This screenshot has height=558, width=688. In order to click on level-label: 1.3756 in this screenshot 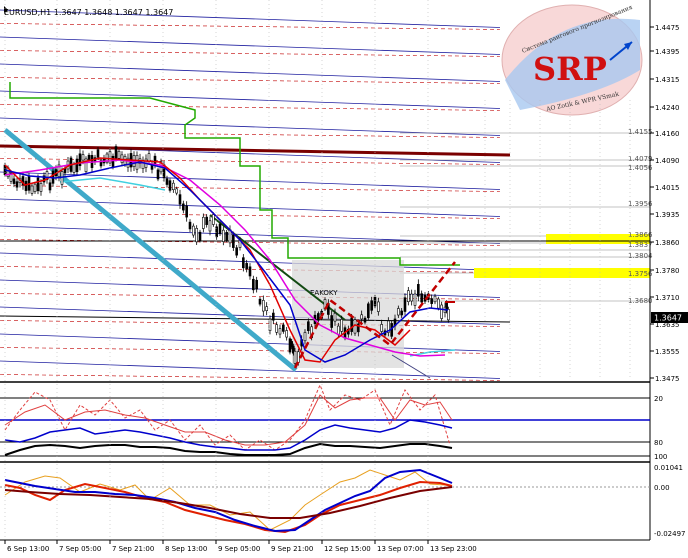, I will do `click(640, 274)`.